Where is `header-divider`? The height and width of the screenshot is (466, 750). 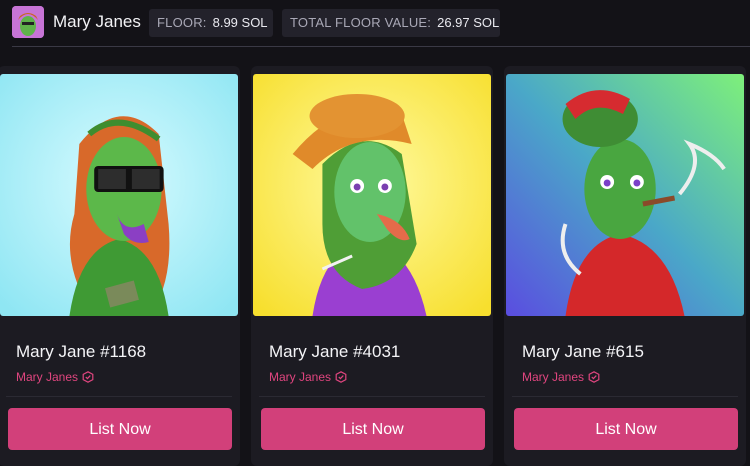
header-divider is located at coordinates (381, 46).